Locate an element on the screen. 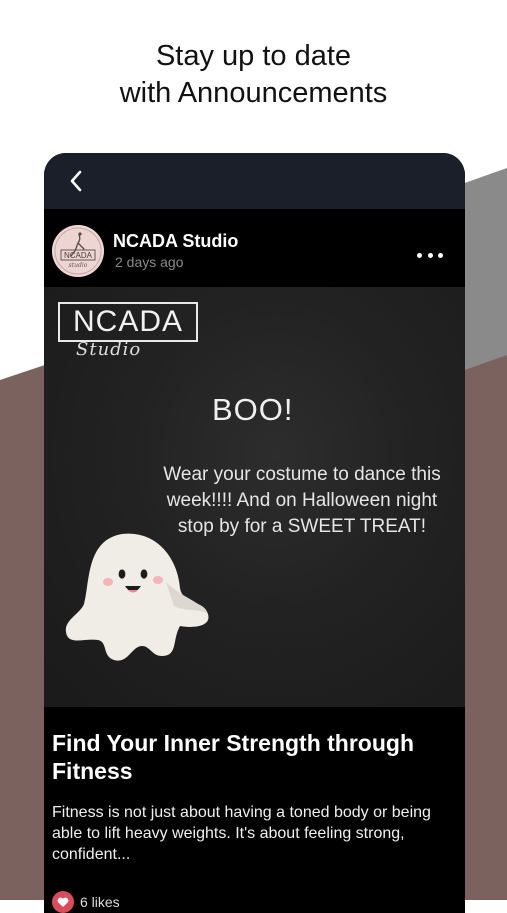 This screenshot has height=913, width=507. svg-text: studio is located at coordinates (78, 265).